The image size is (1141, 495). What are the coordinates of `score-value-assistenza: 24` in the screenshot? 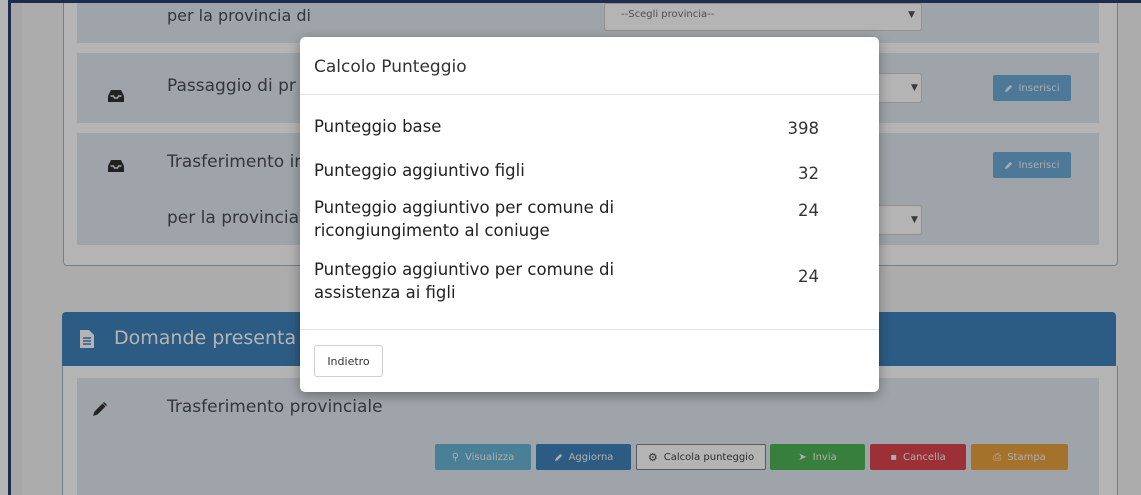 It's located at (808, 276).